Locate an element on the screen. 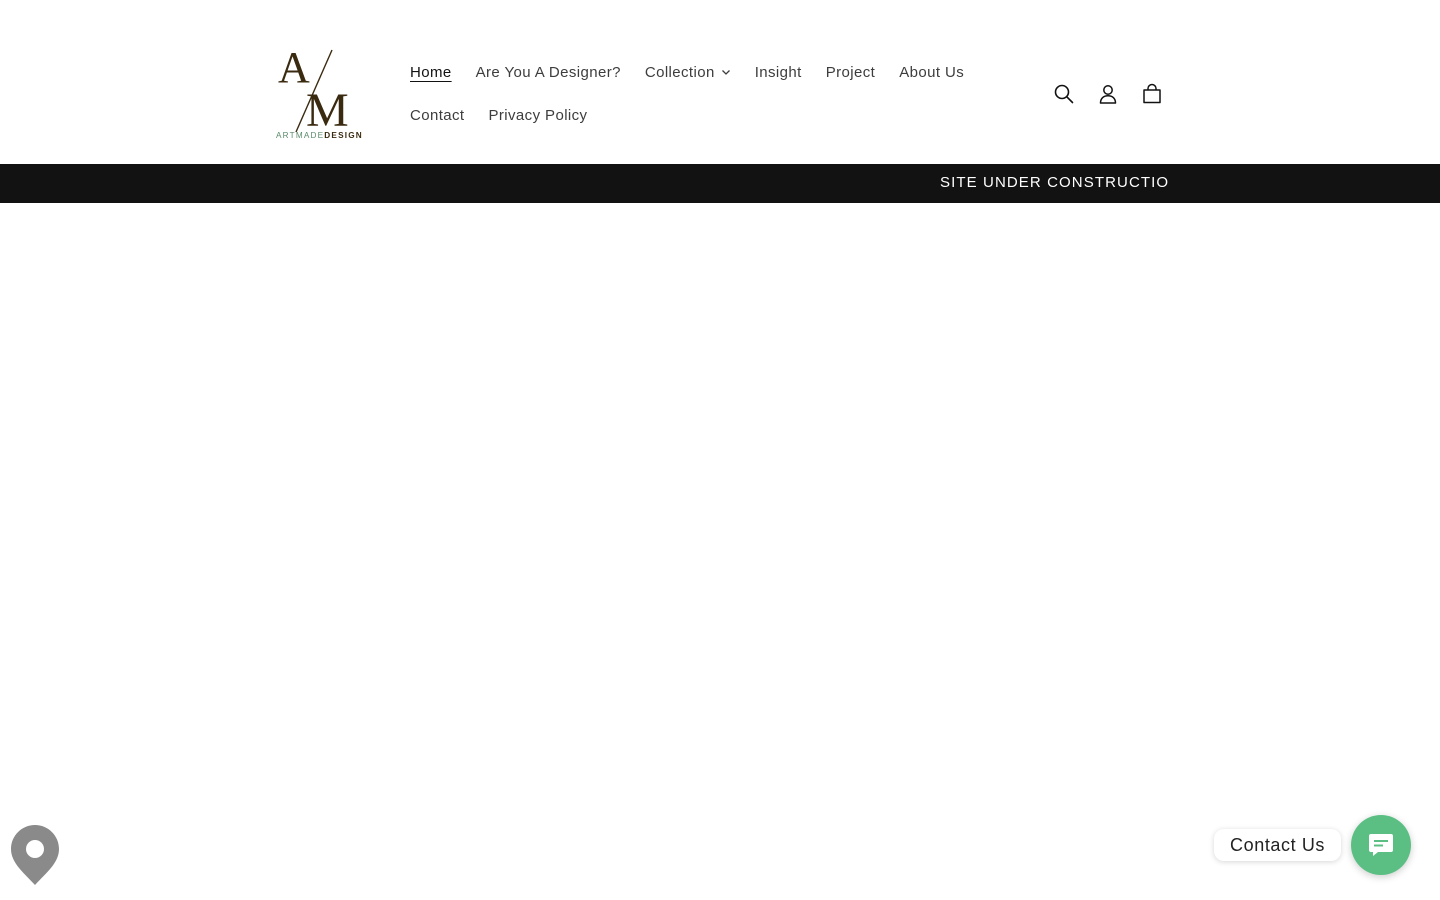 Image resolution: width=1440 pixels, height=900 pixels. nav-item-collection: Collection is located at coordinates (688, 72).